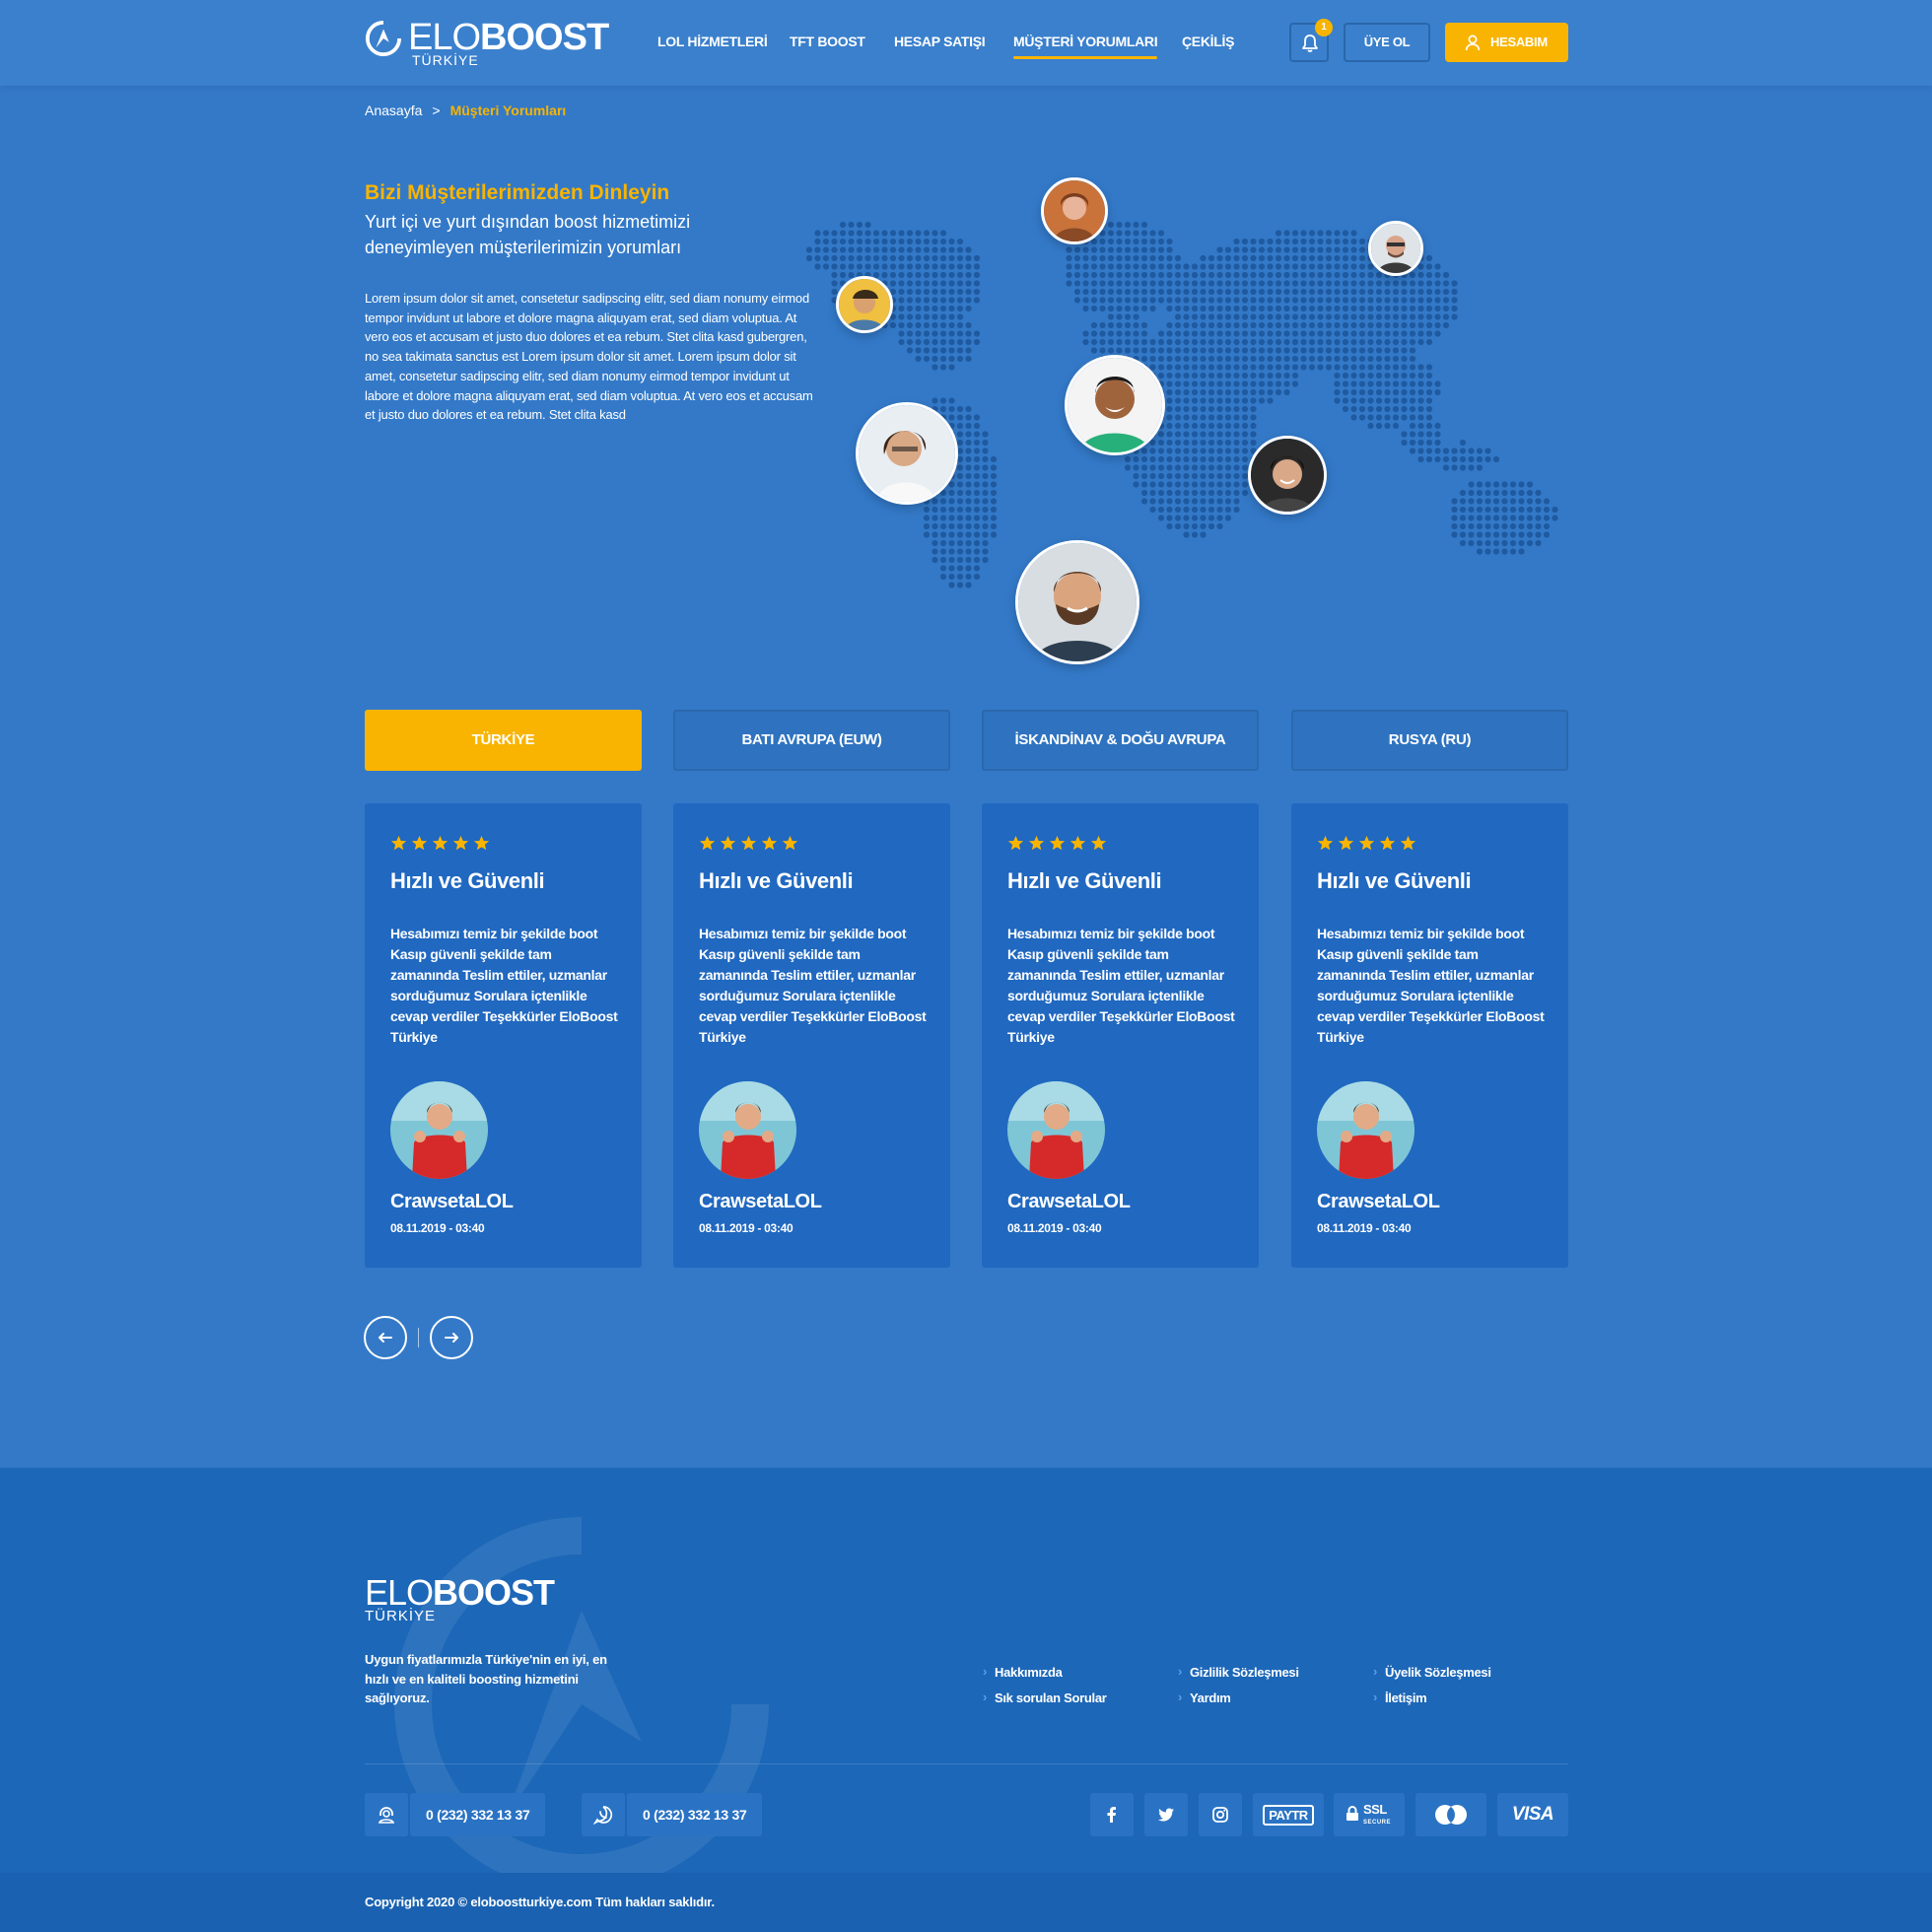  Describe the element at coordinates (508, 111) in the screenshot. I see `breadcrumb-current: Müşteri Yorumları` at that location.